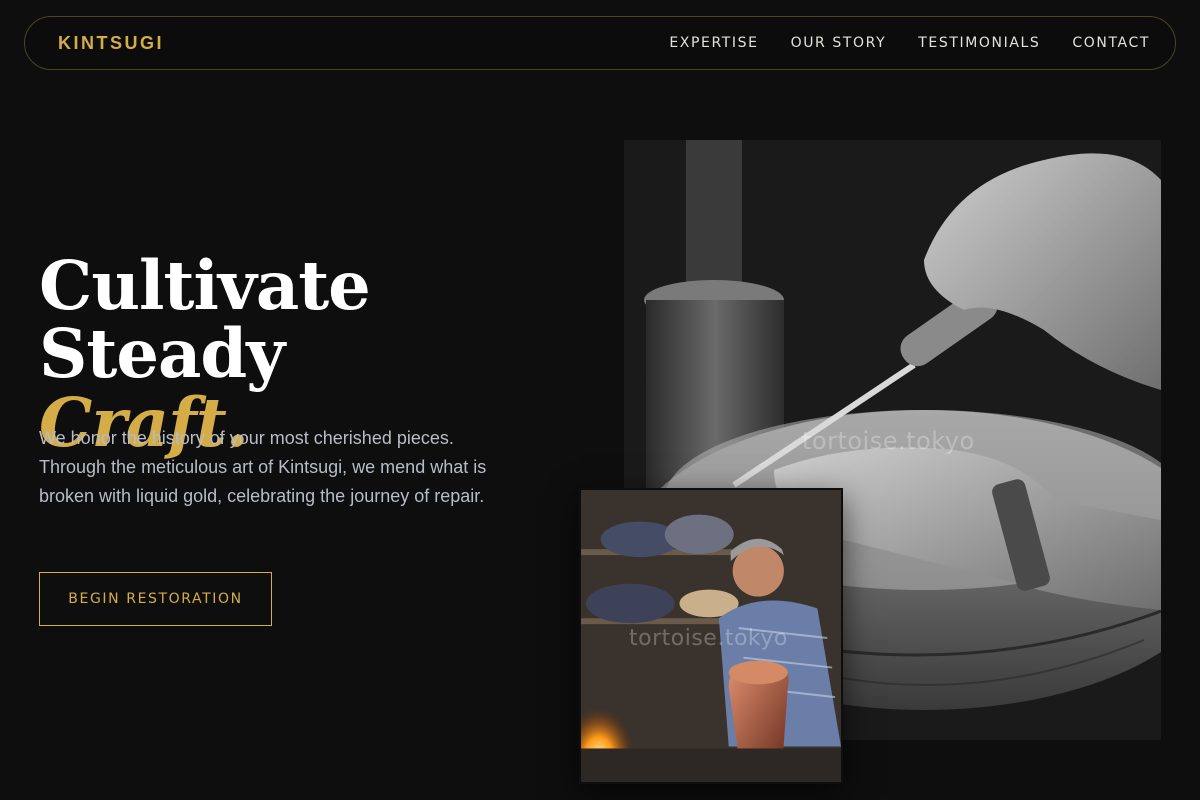  Describe the element at coordinates (888, 441) in the screenshot. I see `main-photo-watermark: tortoise.tokyo` at that location.